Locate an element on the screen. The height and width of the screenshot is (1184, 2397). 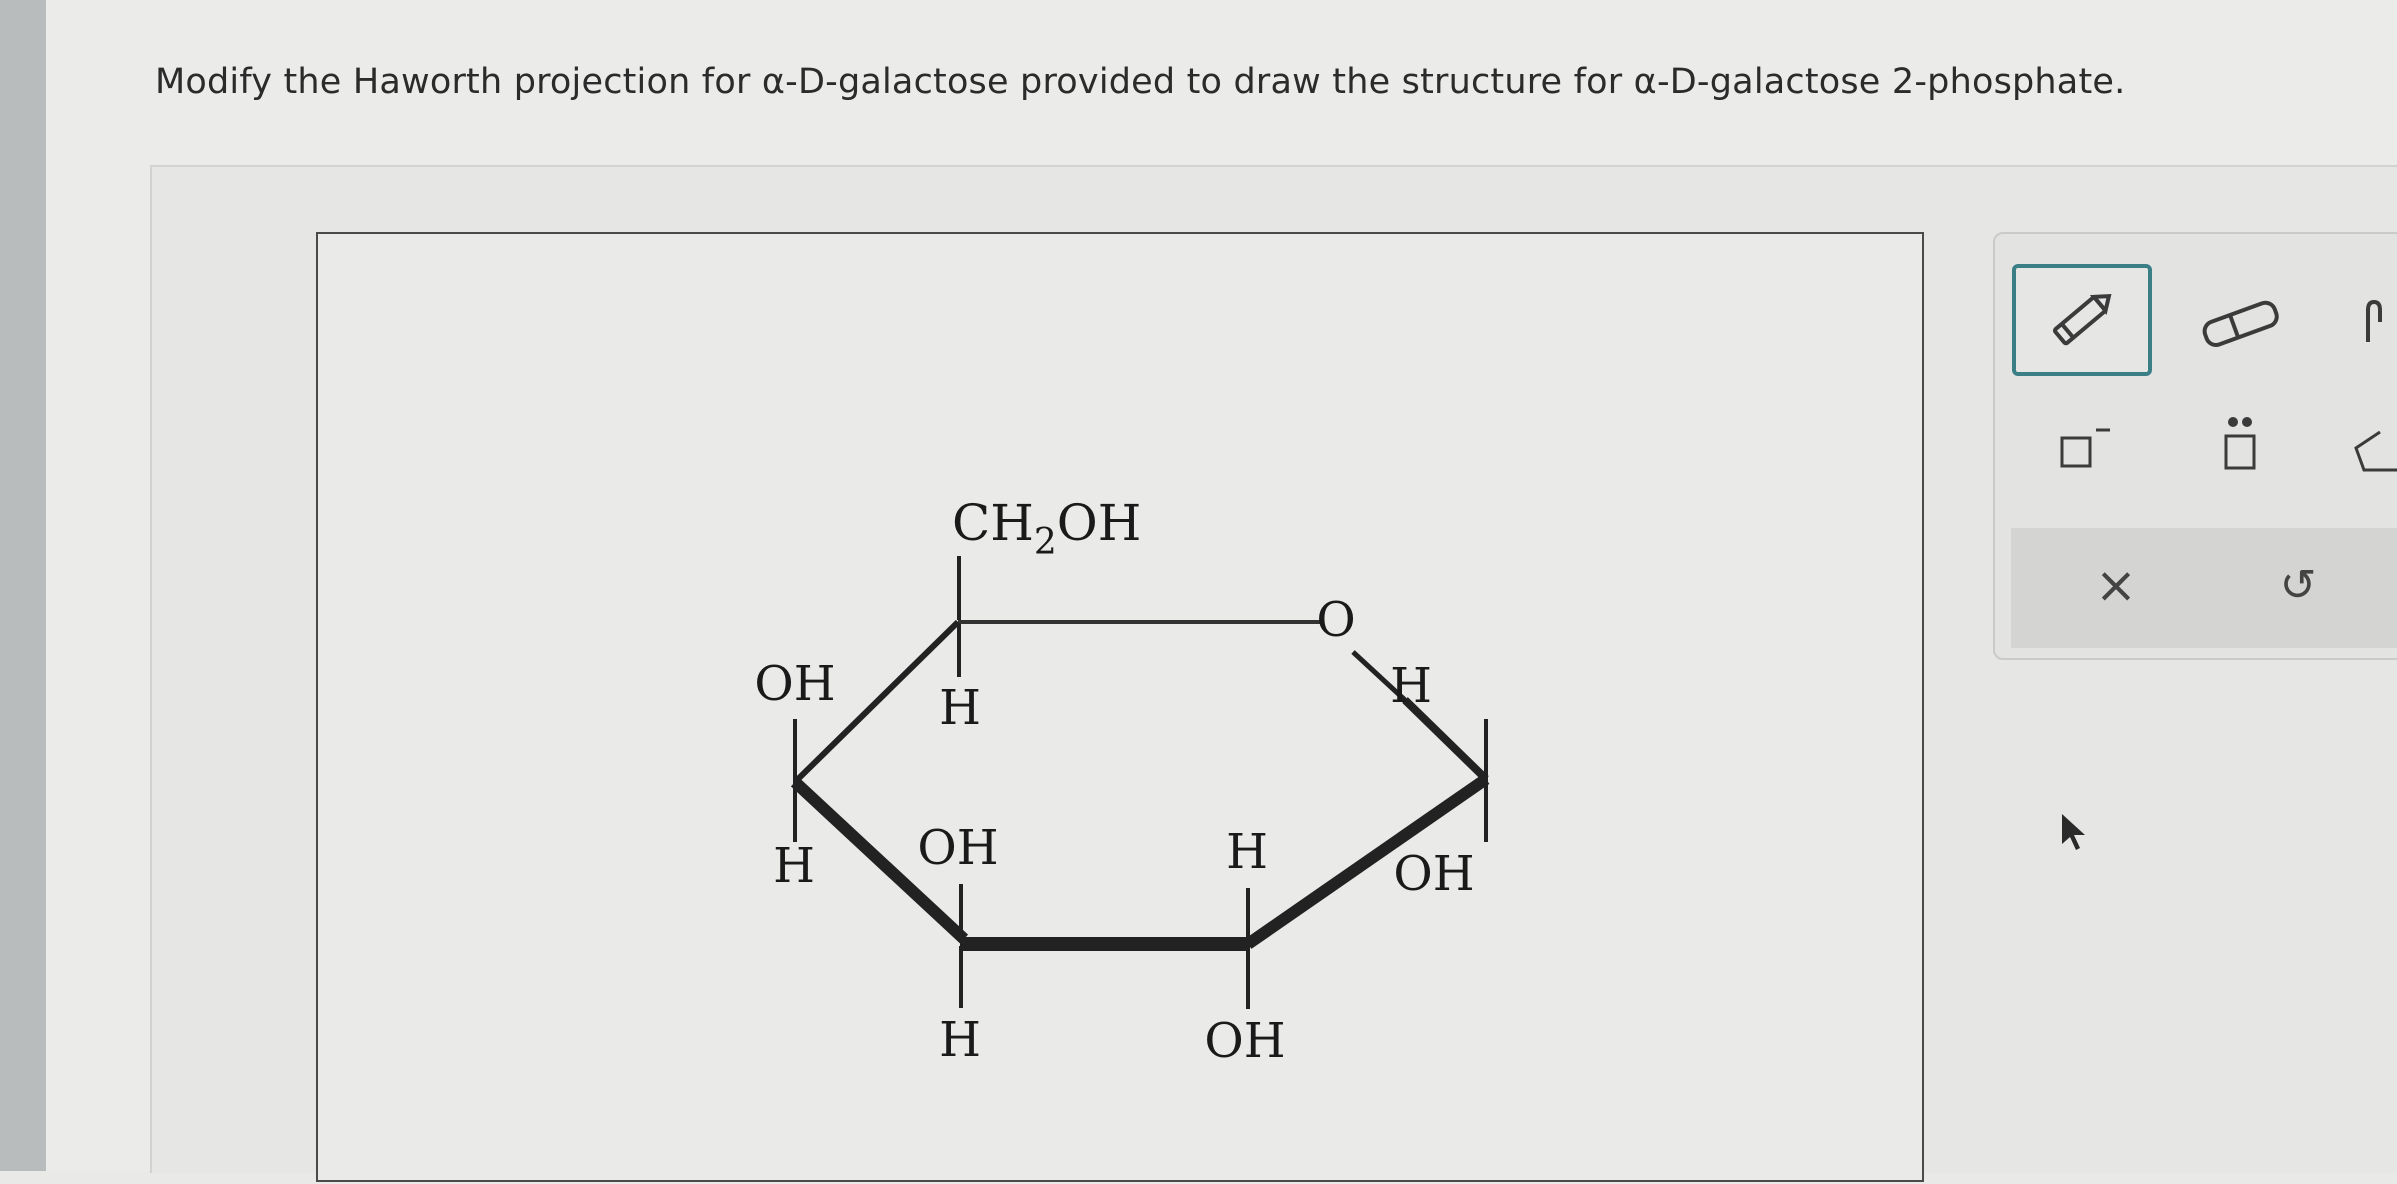
clear-button: × is located at coordinates (2116, 585).